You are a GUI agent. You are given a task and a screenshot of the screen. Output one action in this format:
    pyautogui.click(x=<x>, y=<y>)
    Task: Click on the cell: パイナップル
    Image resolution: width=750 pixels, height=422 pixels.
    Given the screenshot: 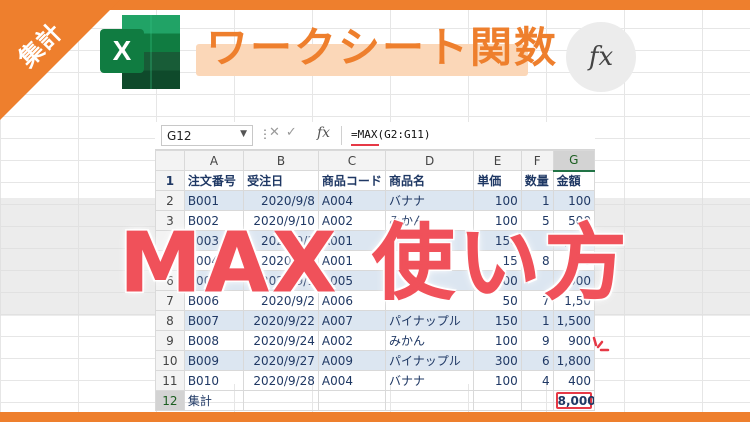 What is the action you would take?
    pyautogui.click(x=429, y=360)
    